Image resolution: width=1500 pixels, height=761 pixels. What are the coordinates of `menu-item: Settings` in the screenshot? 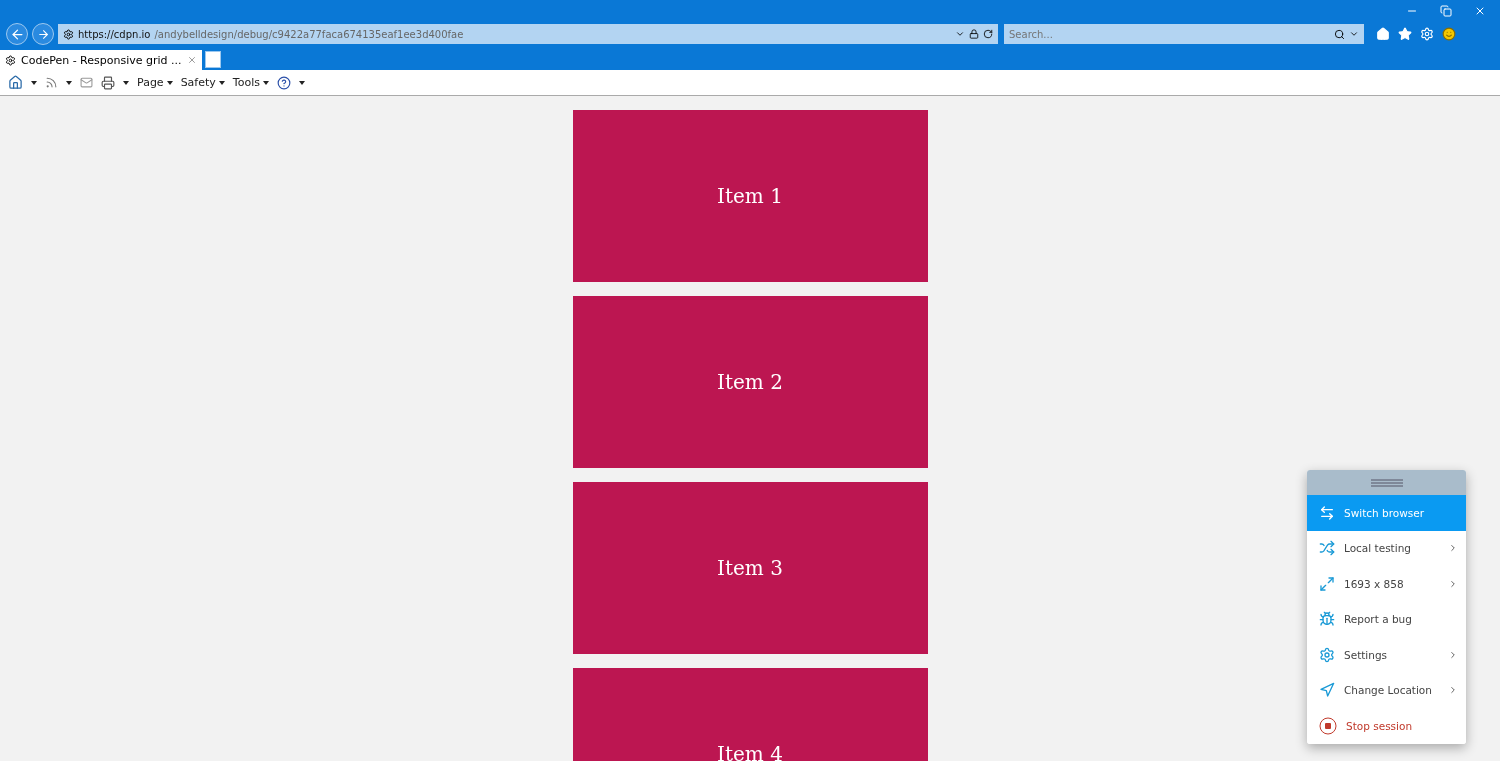 It's located at (1386, 655).